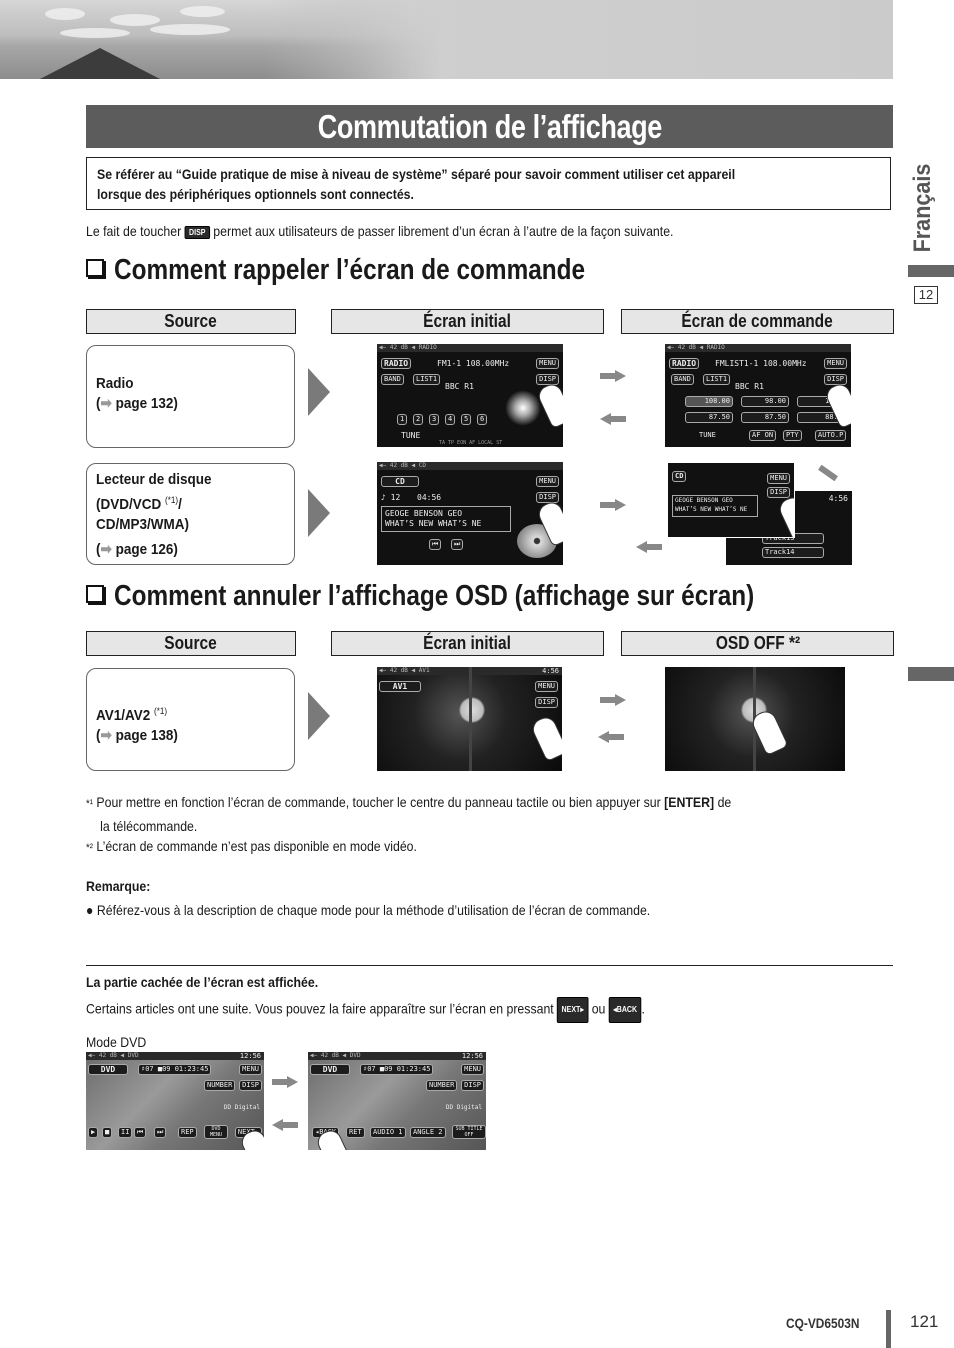 The image size is (954, 1348). I want to click on screen-preset-button: 1, so click(402, 419).